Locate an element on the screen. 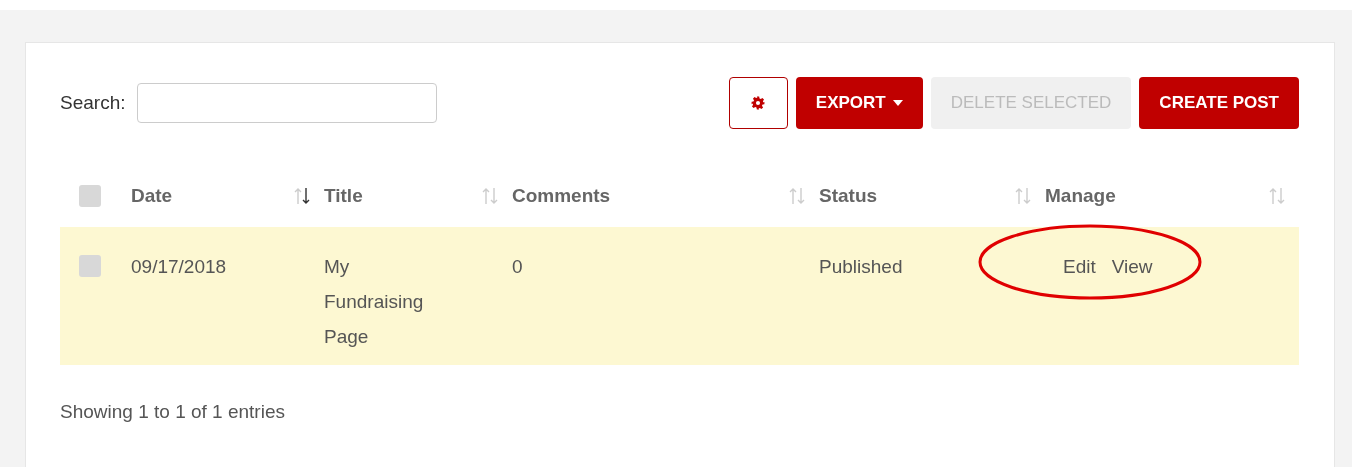 This screenshot has width=1352, height=467. caret-icon is located at coordinates (897, 103).